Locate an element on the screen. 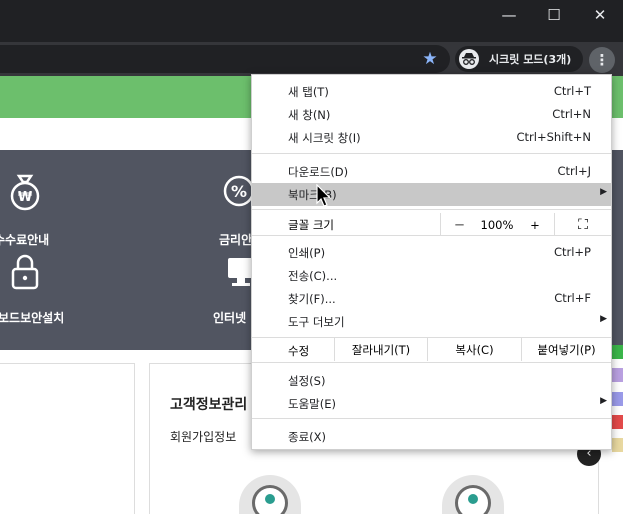 This screenshot has width=623, height=514. menu-item-settings: 설정(S) is located at coordinates (431, 380).